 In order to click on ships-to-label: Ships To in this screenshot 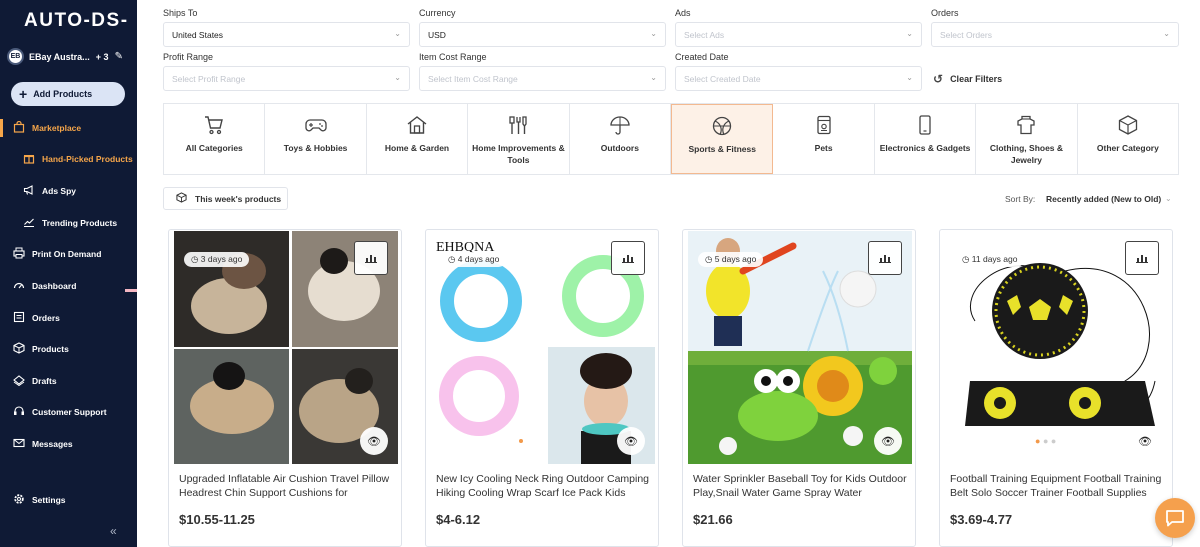, I will do `click(180, 13)`.